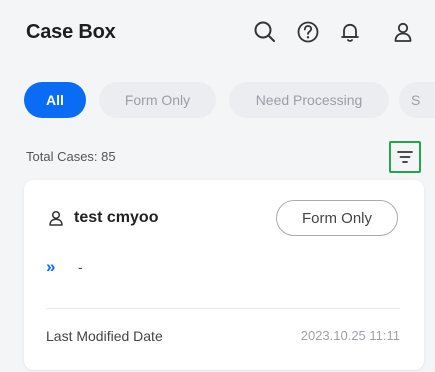  Describe the element at coordinates (308, 32) in the screenshot. I see `help-icon` at that location.